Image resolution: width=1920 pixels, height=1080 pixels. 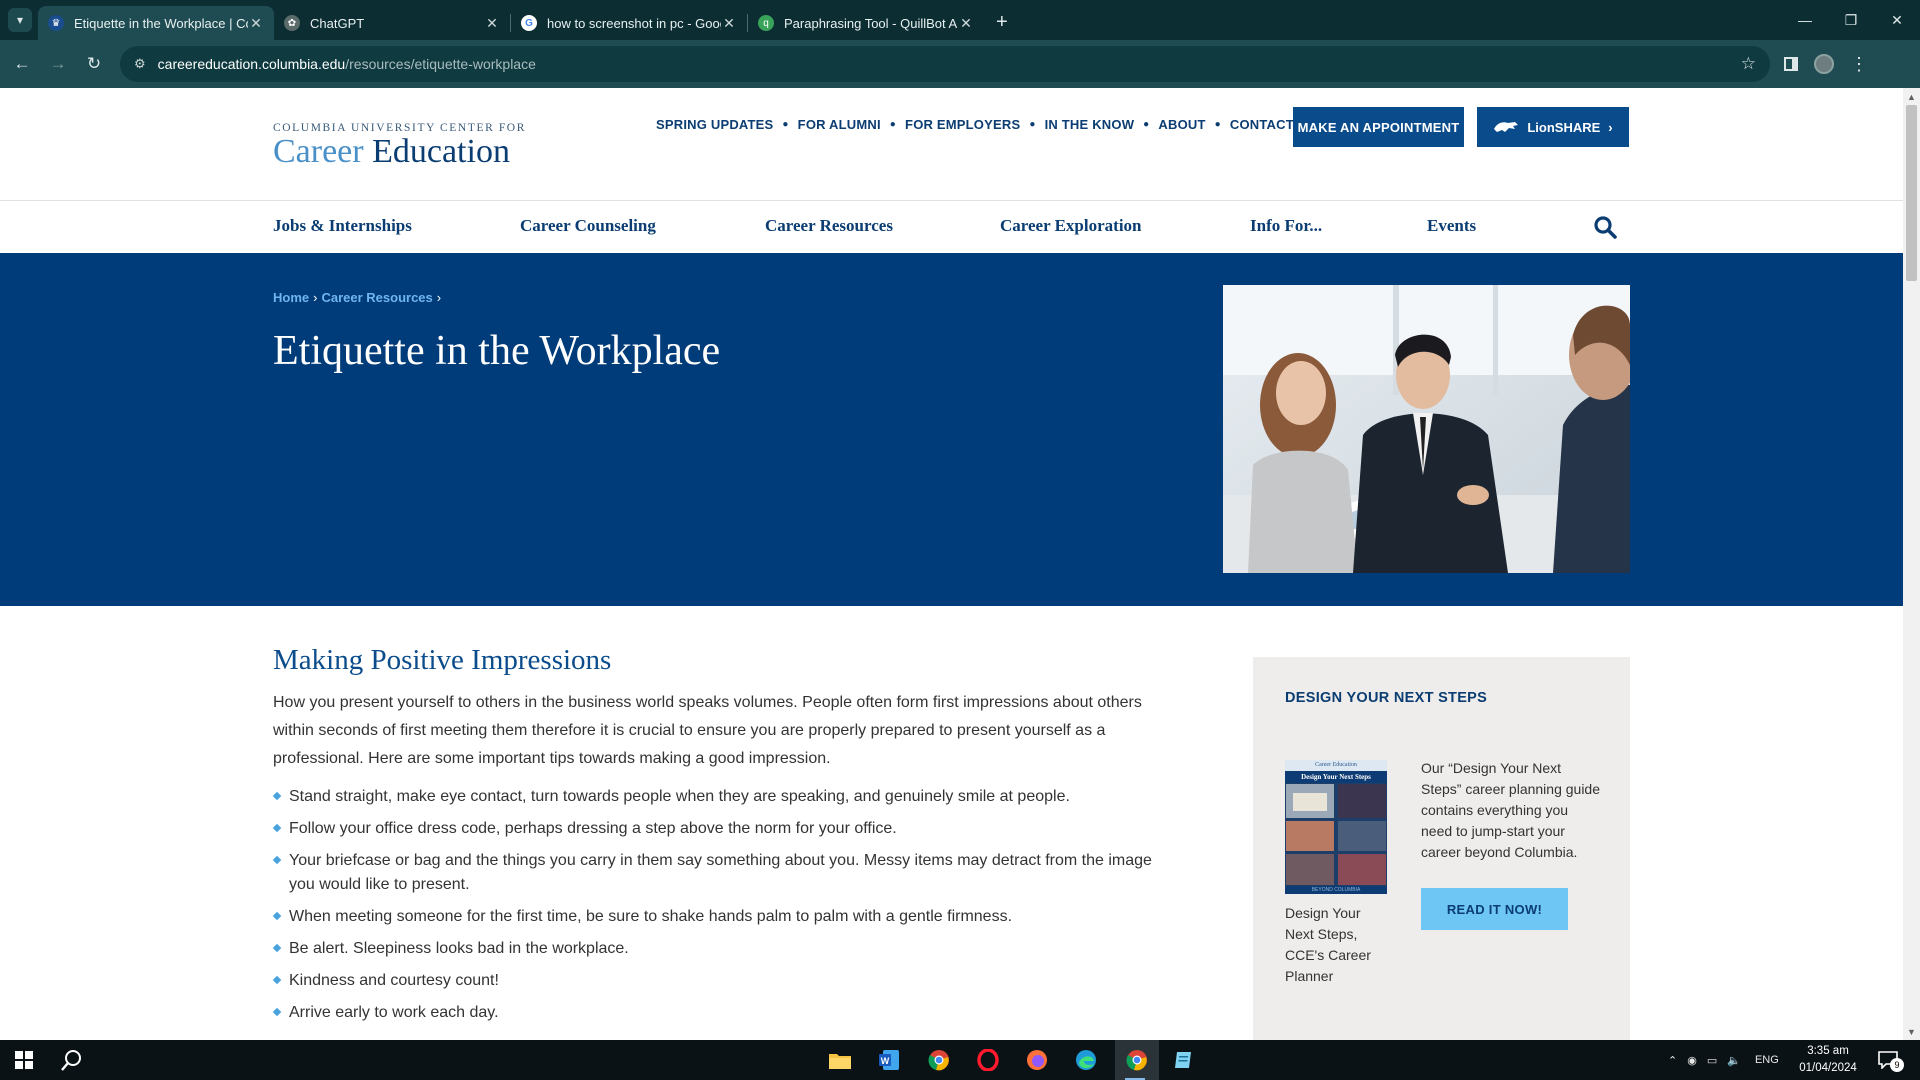 I want to click on browser-tab-quillbot: q Paraphrasing Tool - QuillBot AI ✕, so click(x=866, y=23).